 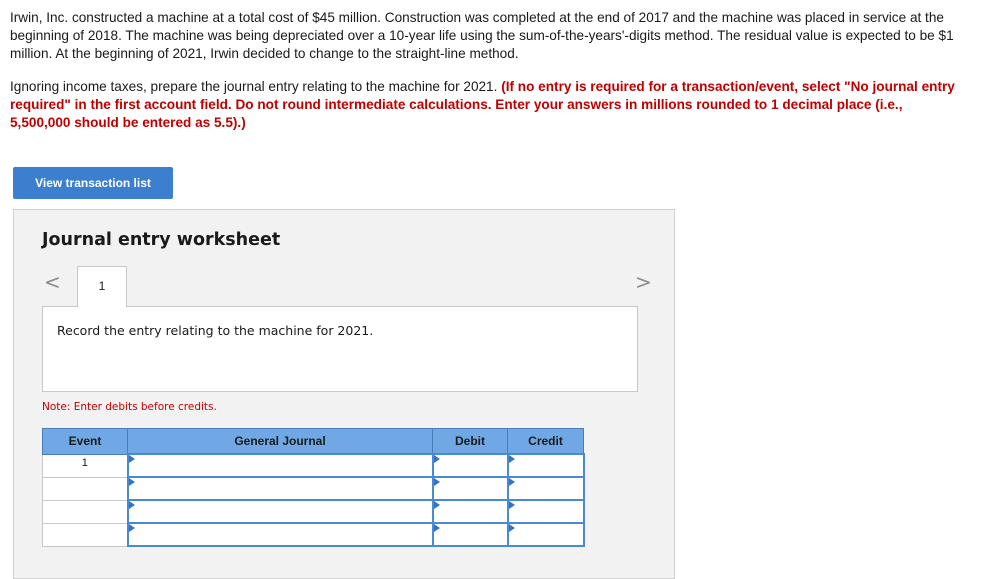 I want to click on chevron-right-icon: >, so click(x=643, y=282).